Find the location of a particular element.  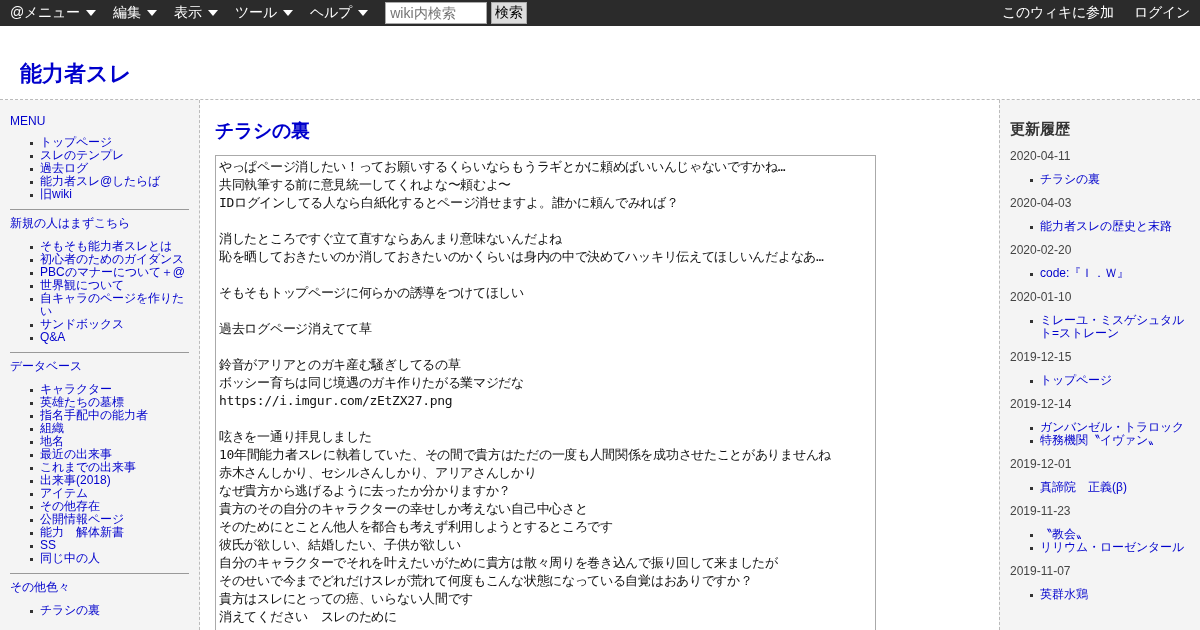

sidebar-link: サンドボックス is located at coordinates (82, 324).